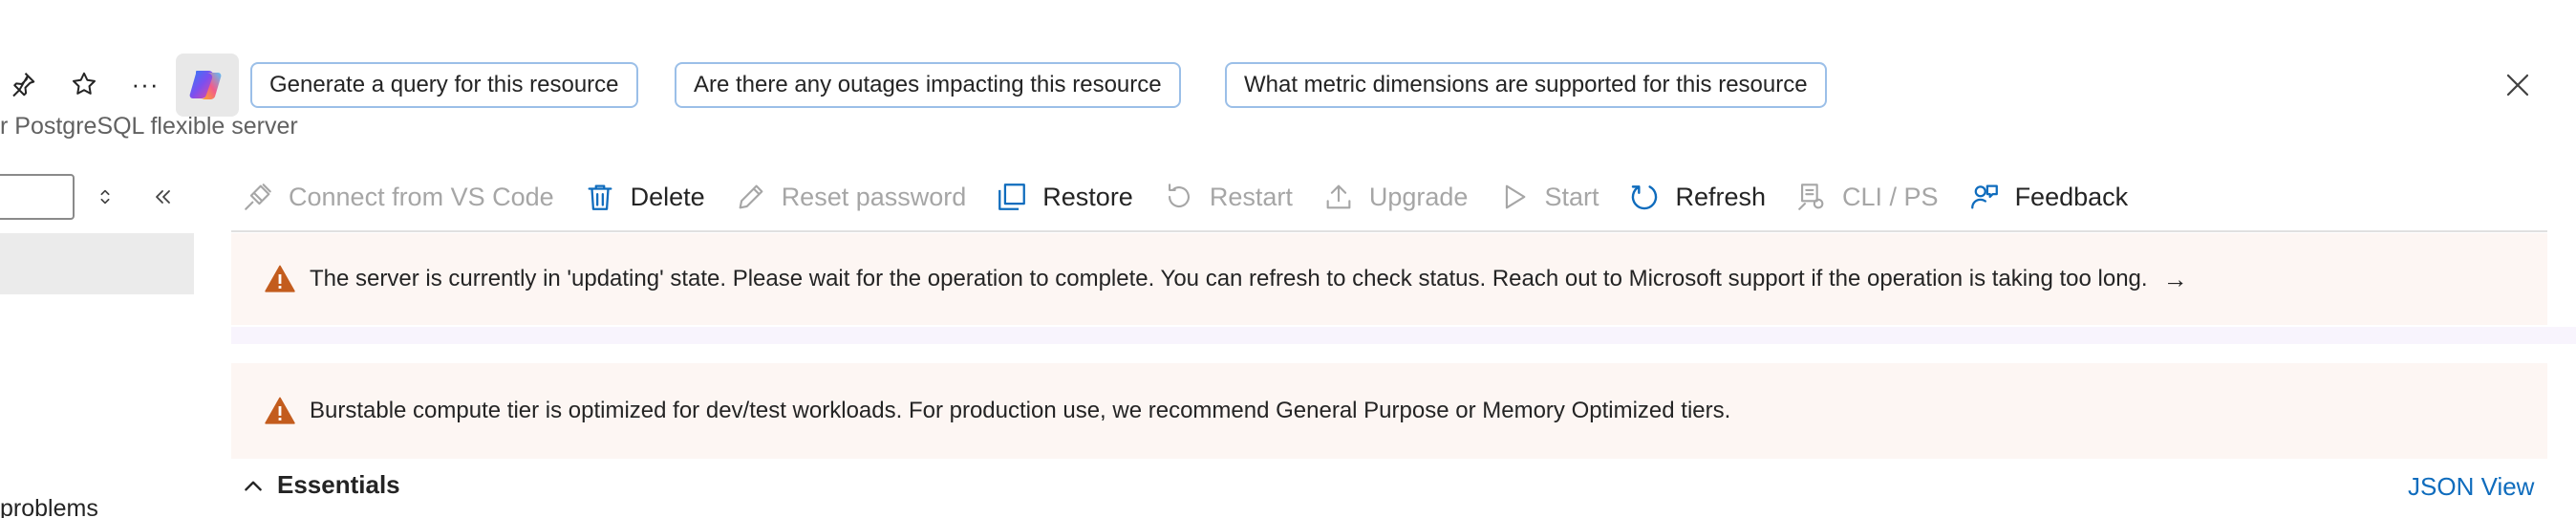 Image resolution: width=2576 pixels, height=518 pixels. Describe the element at coordinates (23, 84) in the screenshot. I see `pin-icon` at that location.